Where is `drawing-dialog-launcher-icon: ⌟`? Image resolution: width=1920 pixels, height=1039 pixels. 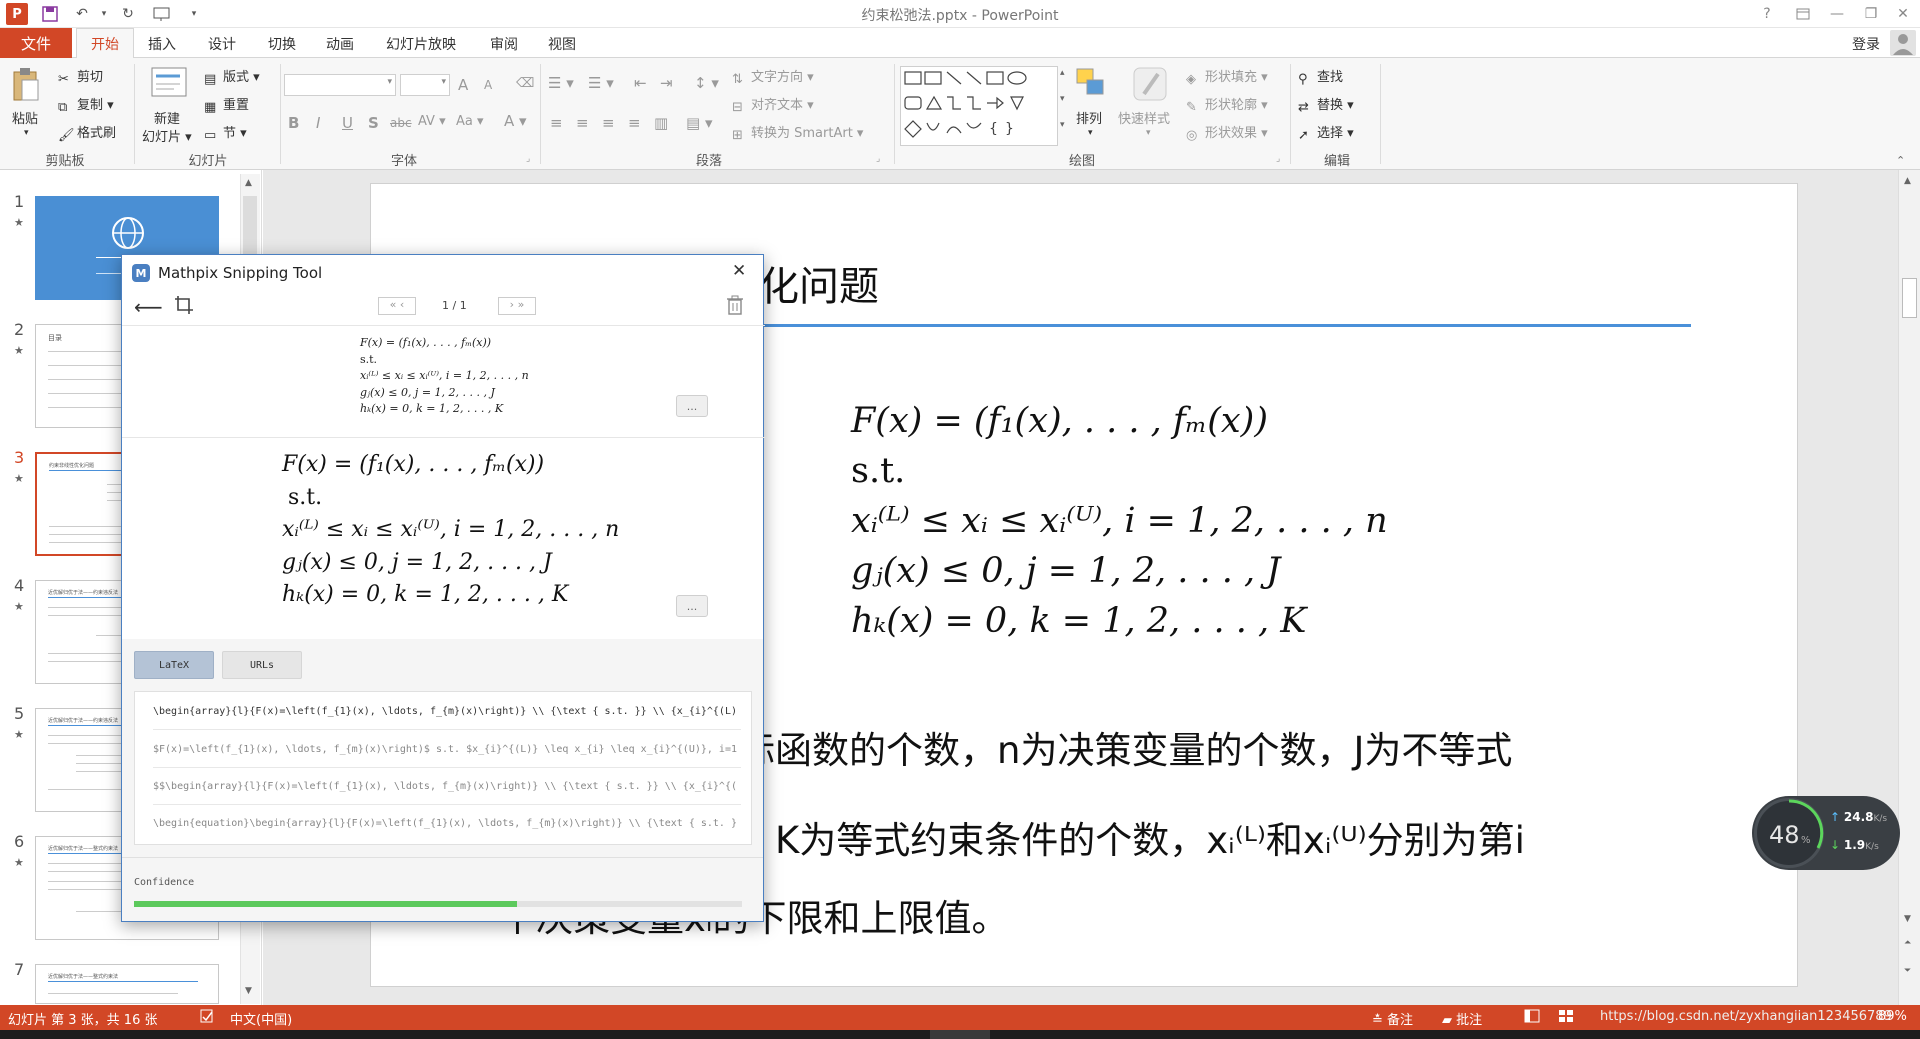
drawing-dialog-launcher-icon: ⌟ is located at coordinates (1278, 159).